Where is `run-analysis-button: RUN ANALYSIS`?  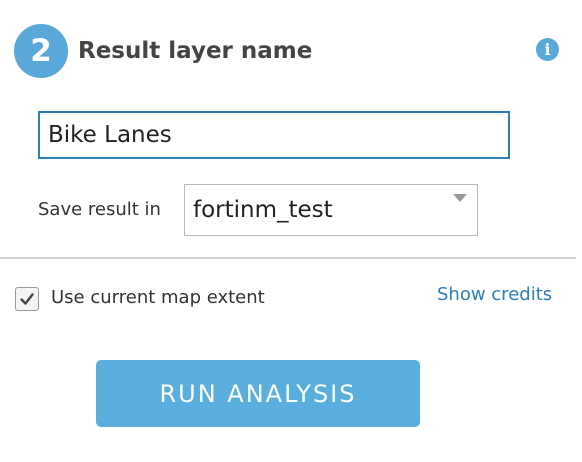 run-analysis-button: RUN ANALYSIS is located at coordinates (258, 393).